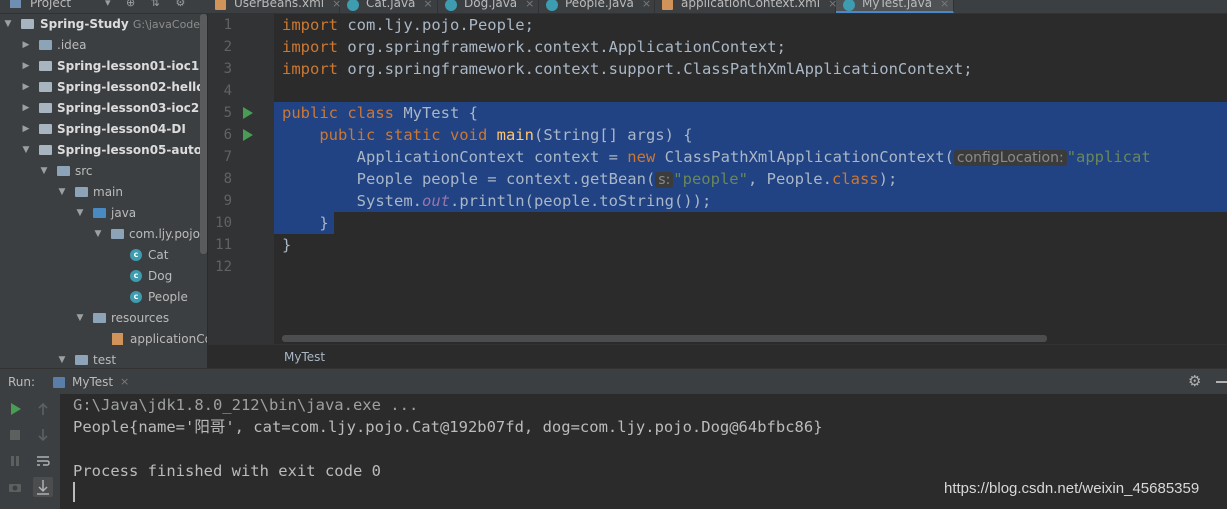 This screenshot has height=509, width=1227. What do you see at coordinates (664, 338) in the screenshot?
I see `editor-horizontal-scrollbar` at bounding box center [664, 338].